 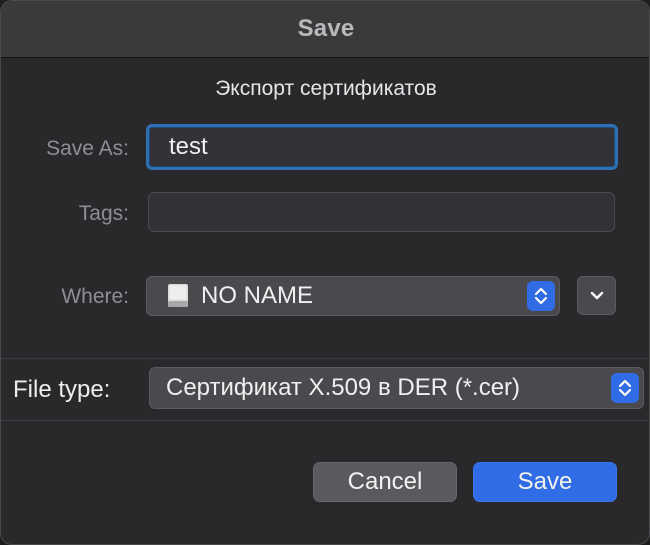 What do you see at coordinates (381, 212) in the screenshot?
I see `tags-input` at bounding box center [381, 212].